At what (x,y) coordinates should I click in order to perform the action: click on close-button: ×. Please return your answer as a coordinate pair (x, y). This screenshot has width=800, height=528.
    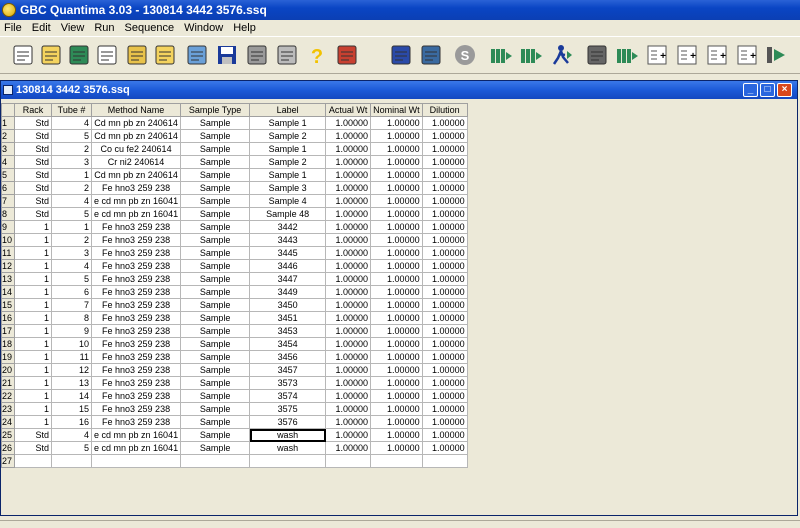
    Looking at the image, I should click on (784, 90).